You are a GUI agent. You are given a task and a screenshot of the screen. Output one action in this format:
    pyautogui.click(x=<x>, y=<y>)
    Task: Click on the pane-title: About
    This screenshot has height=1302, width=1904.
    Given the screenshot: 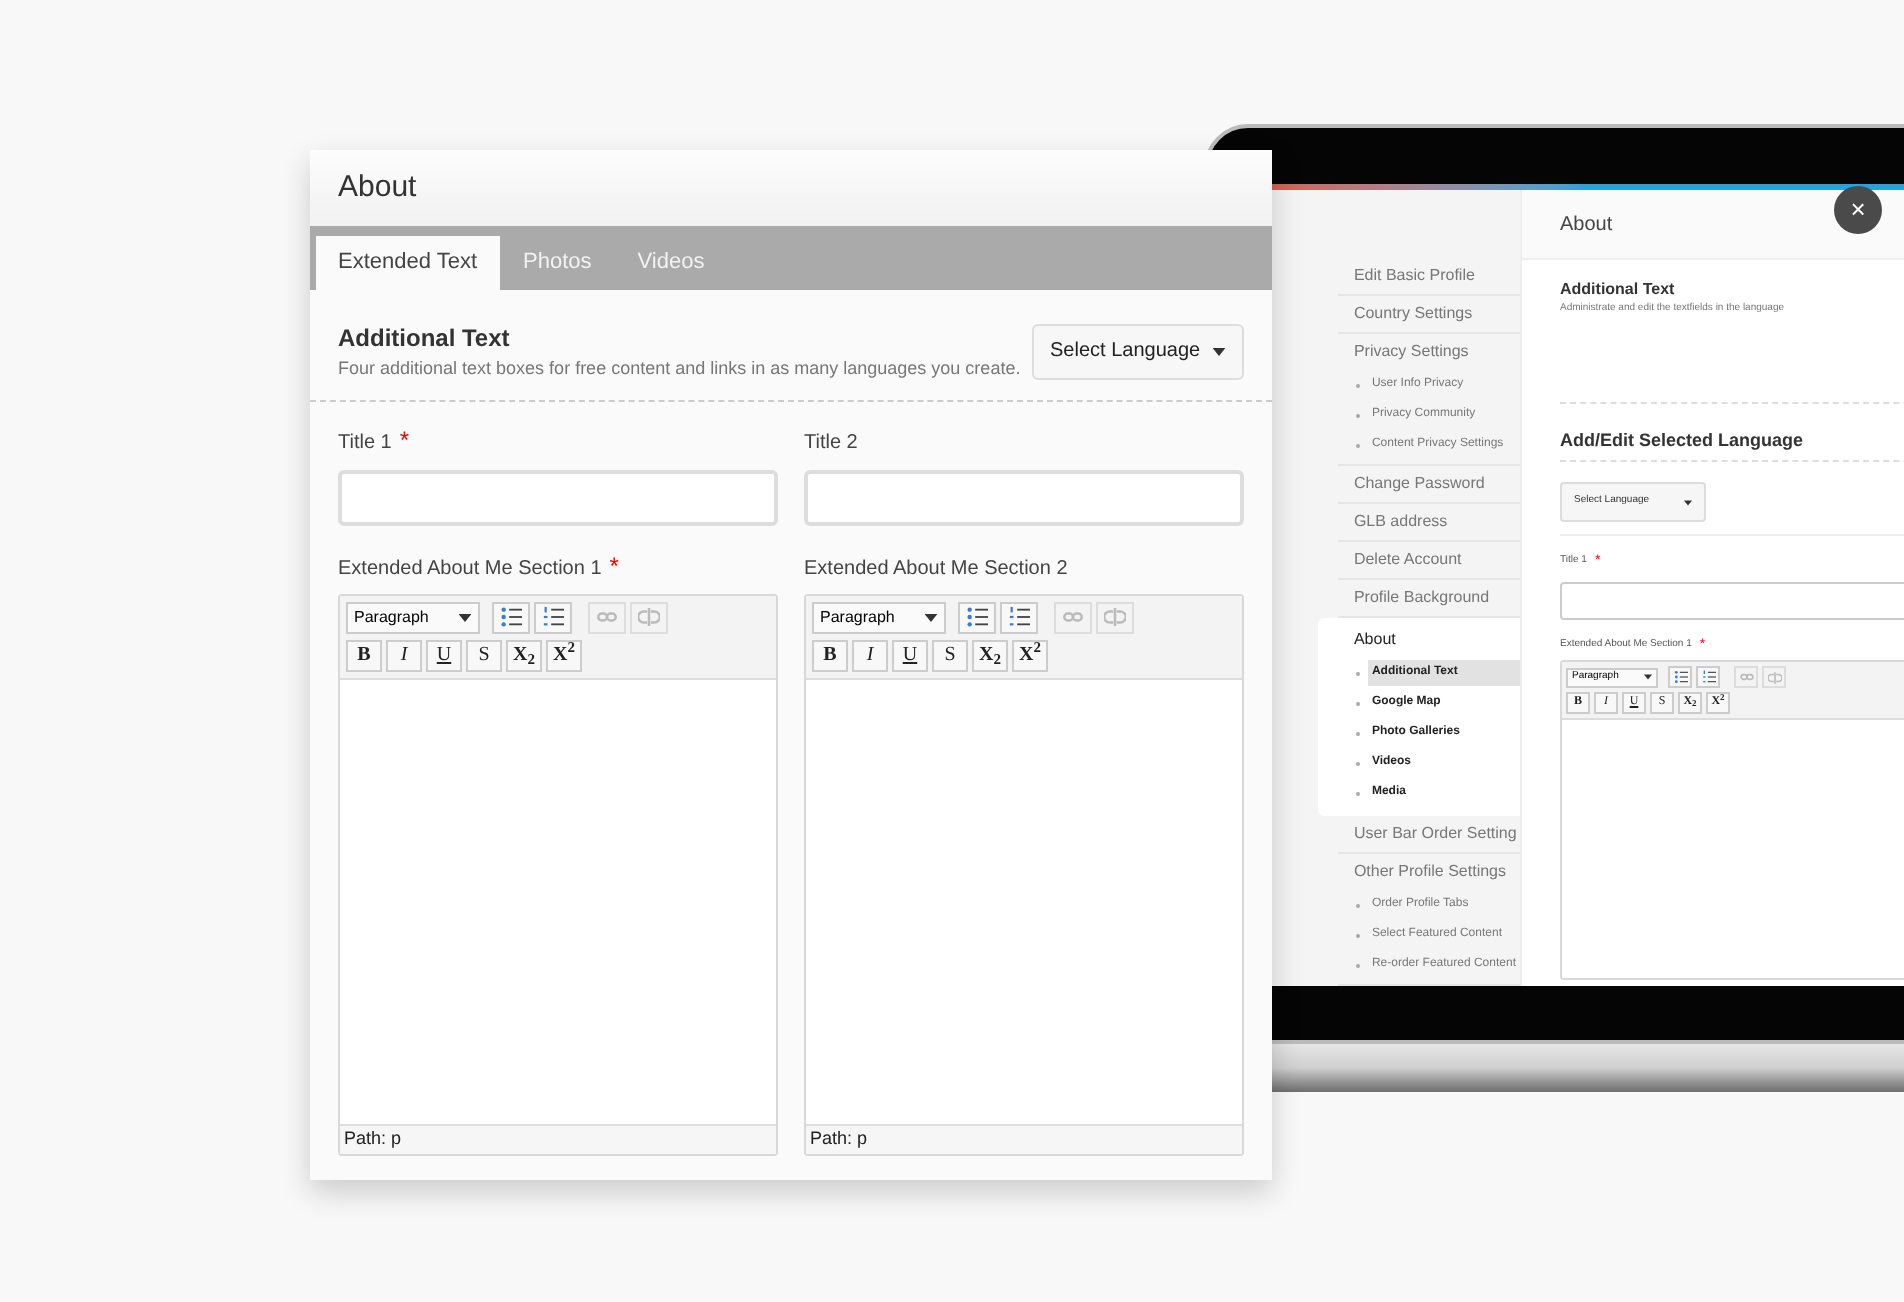 What is the action you would take?
    pyautogui.click(x=1586, y=225)
    